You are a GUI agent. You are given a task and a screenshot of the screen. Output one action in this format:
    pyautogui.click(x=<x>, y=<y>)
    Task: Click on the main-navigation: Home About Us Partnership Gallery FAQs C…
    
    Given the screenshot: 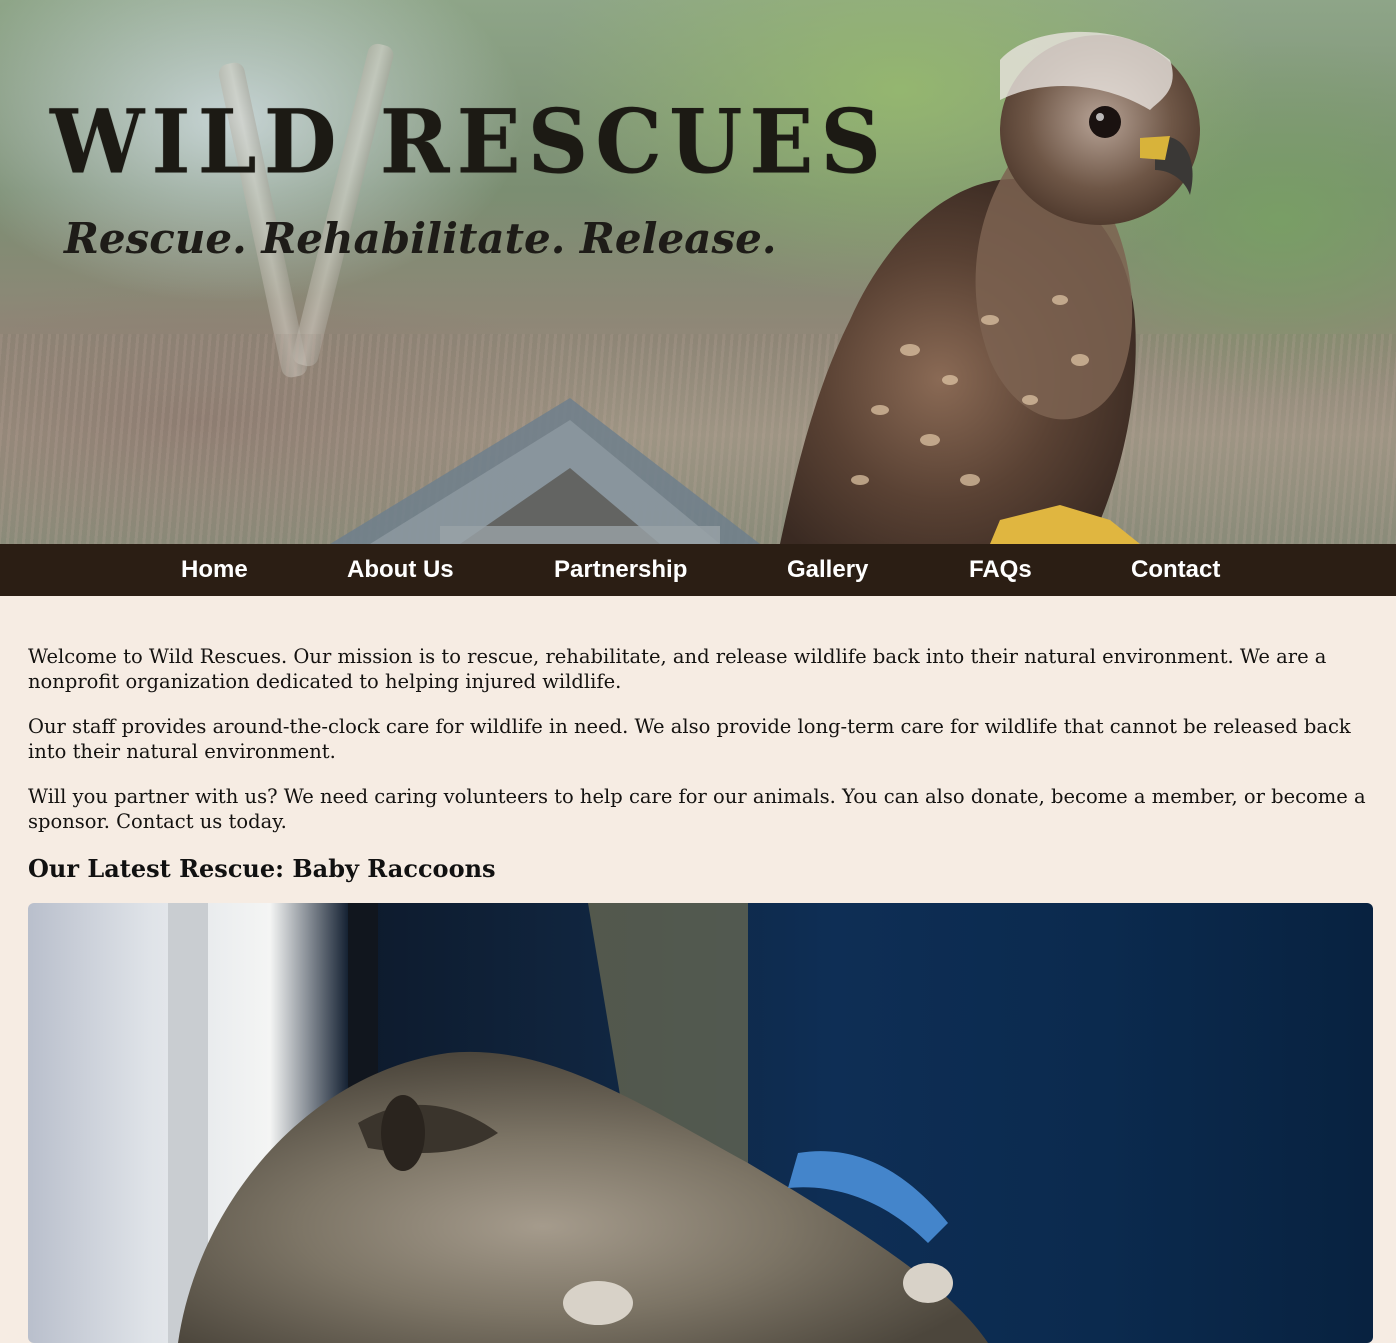 What is the action you would take?
    pyautogui.click(x=698, y=570)
    